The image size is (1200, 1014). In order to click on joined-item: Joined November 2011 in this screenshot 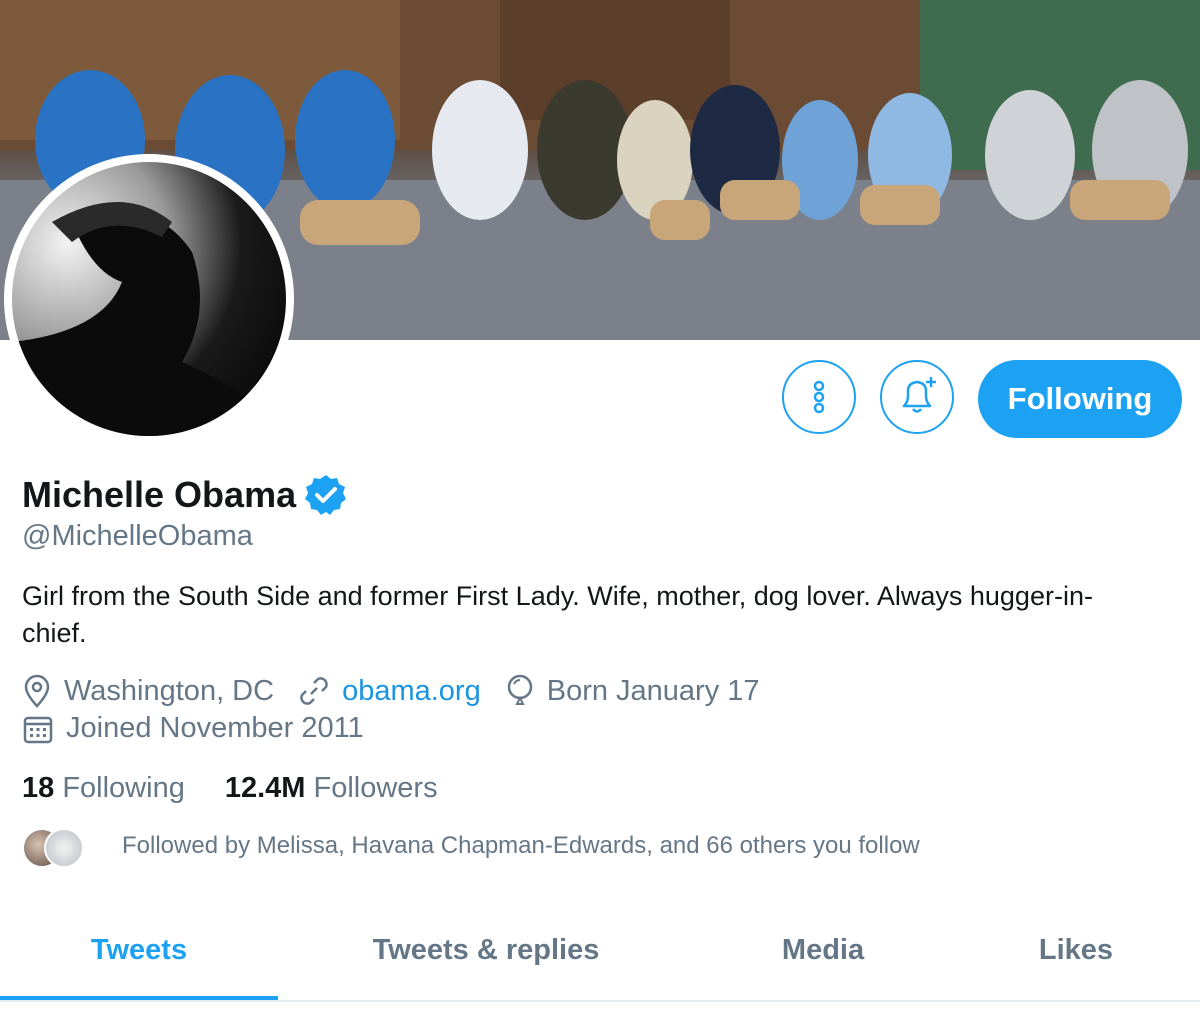, I will do `click(193, 728)`.